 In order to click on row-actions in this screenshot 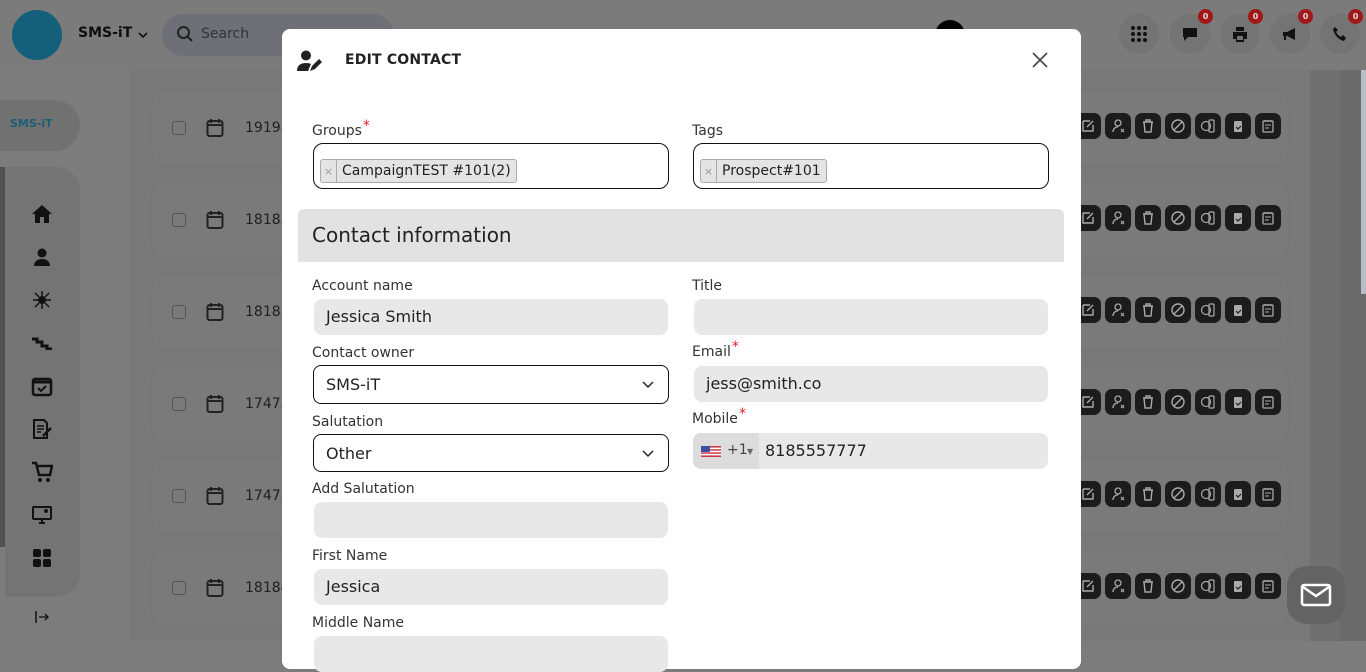, I will do `click(1178, 586)`.